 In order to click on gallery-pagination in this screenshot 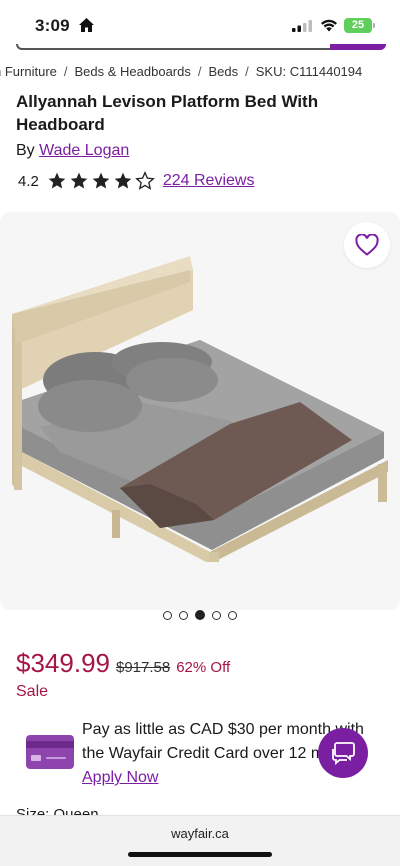, I will do `click(200, 615)`.